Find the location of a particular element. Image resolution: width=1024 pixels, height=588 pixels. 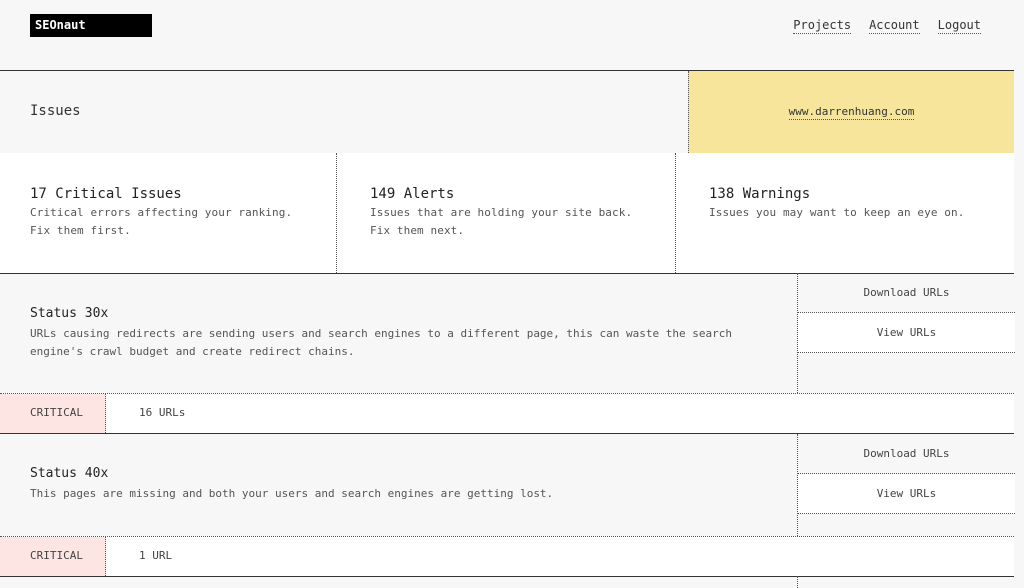

page-title: Issues is located at coordinates (55, 111).